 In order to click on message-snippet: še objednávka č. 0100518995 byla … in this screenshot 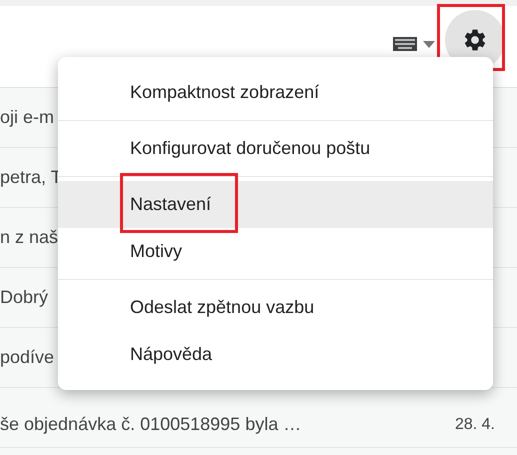, I will do `click(151, 424)`.